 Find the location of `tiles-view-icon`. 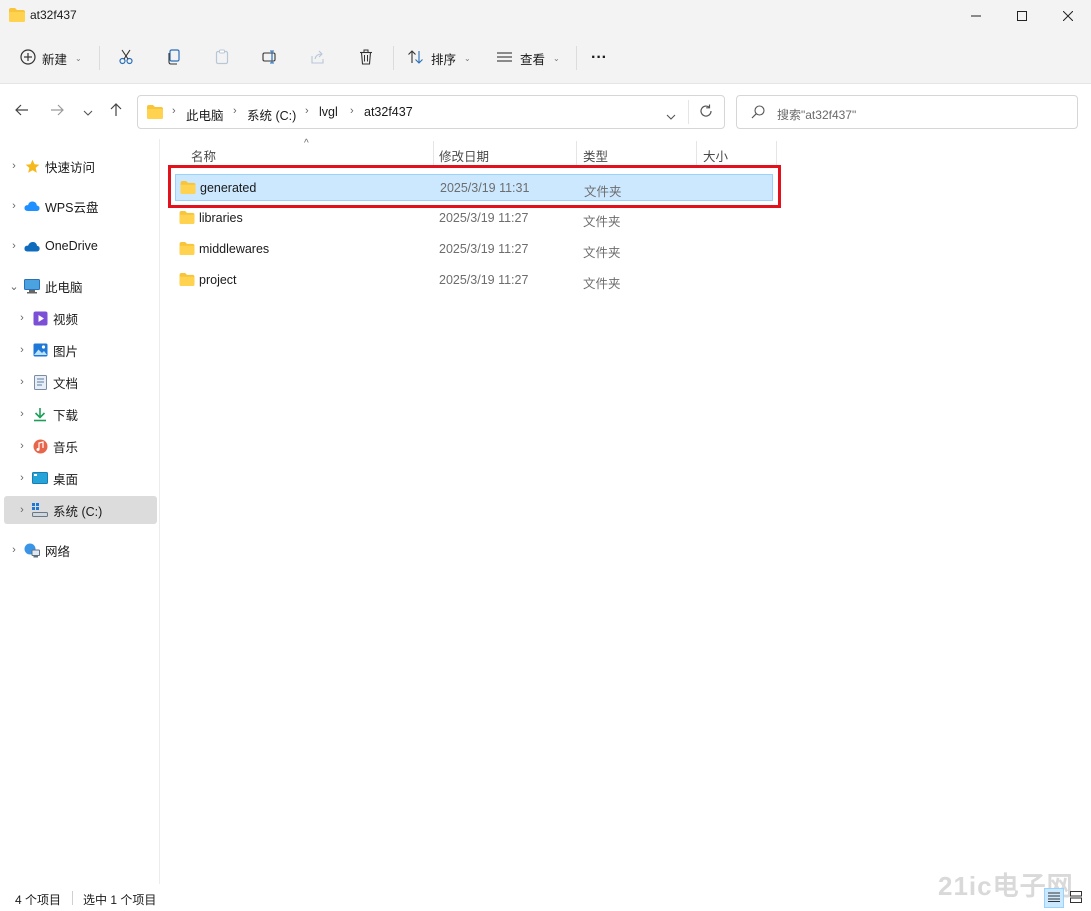

tiles-view-icon is located at coordinates (1076, 898).